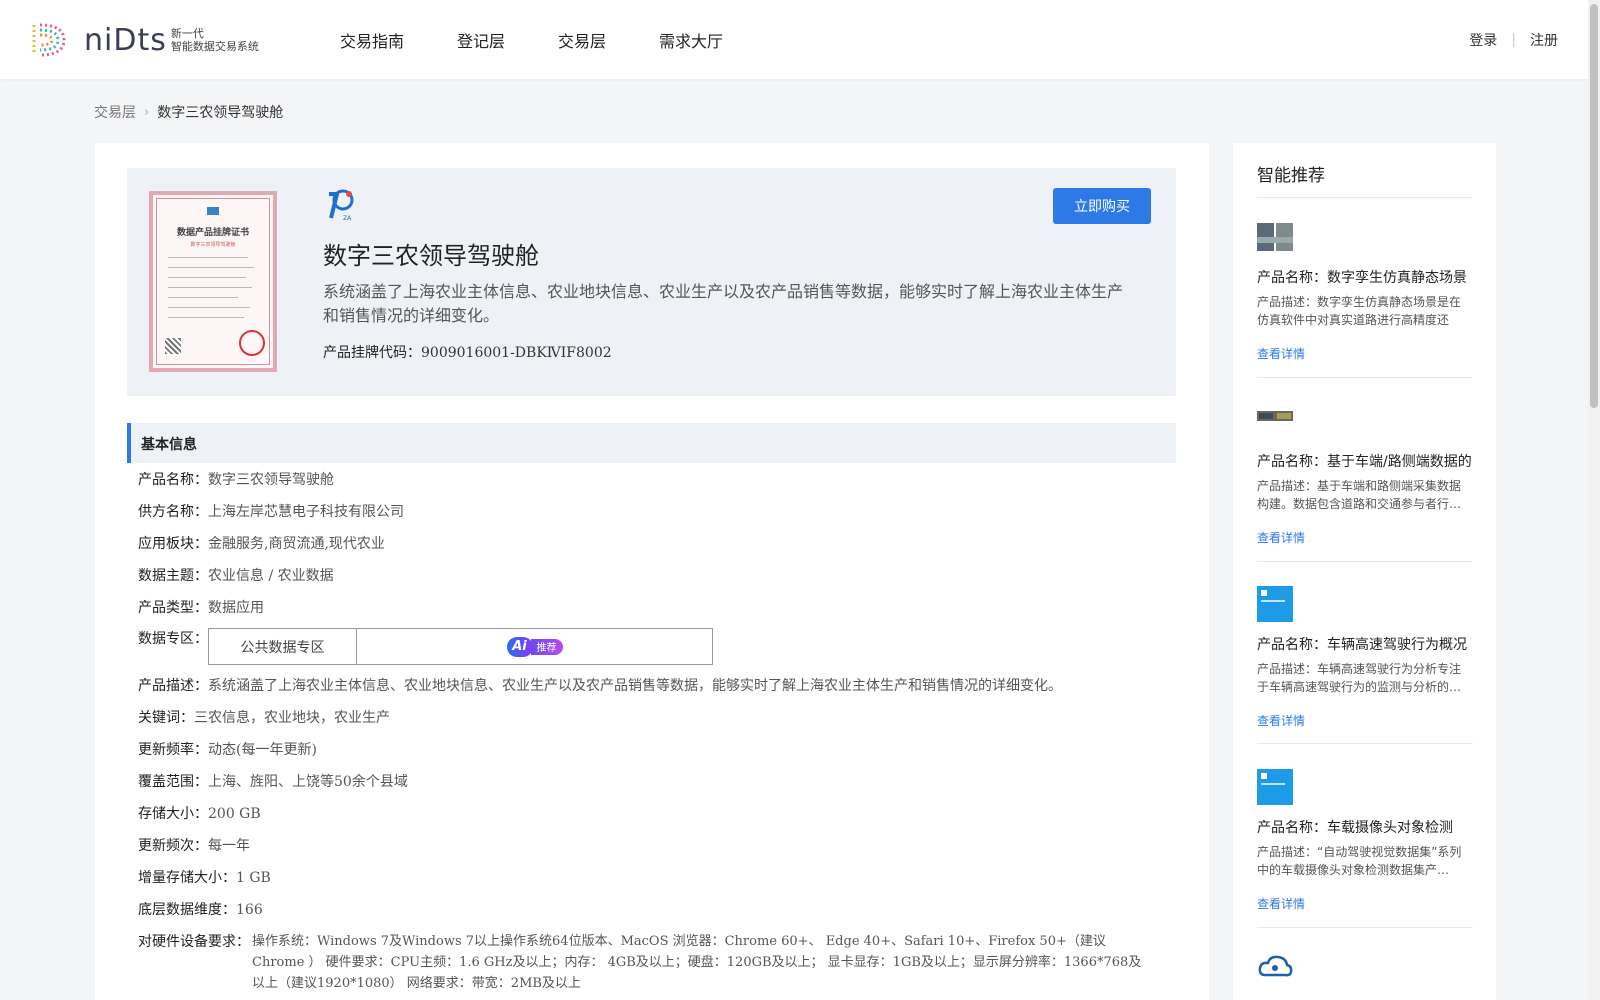  Describe the element at coordinates (296, 544) in the screenshot. I see `info-value: 金融服务,商贸流通,现代农业` at that location.